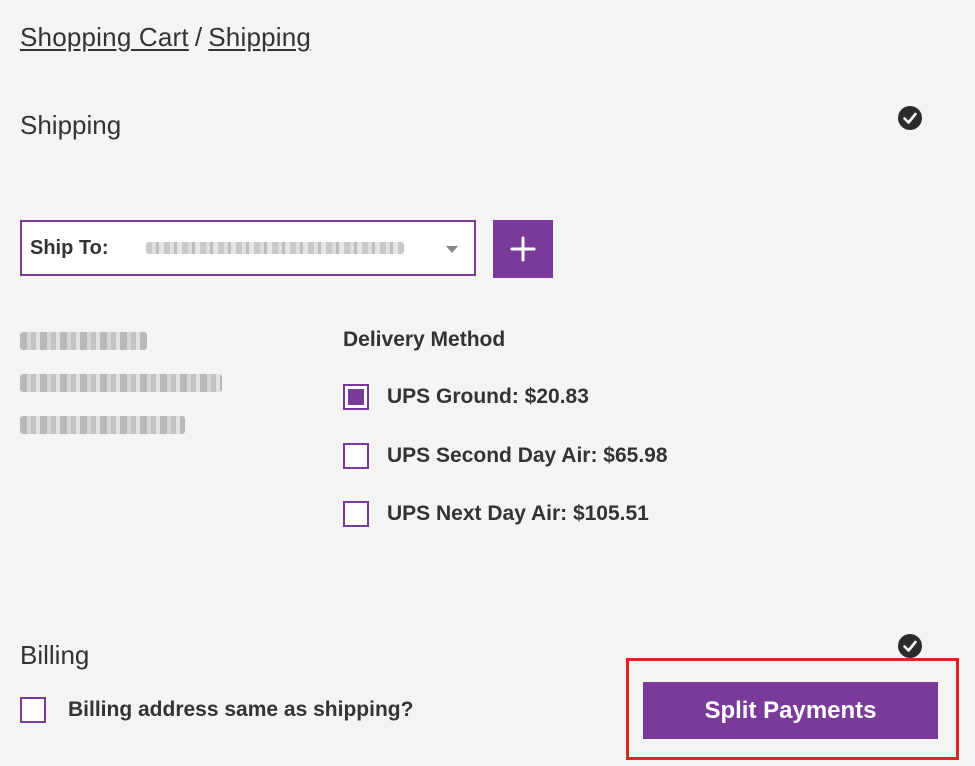 The image size is (975, 766). Describe the element at coordinates (55, 655) in the screenshot. I see `billing-section-title: Billing` at that location.